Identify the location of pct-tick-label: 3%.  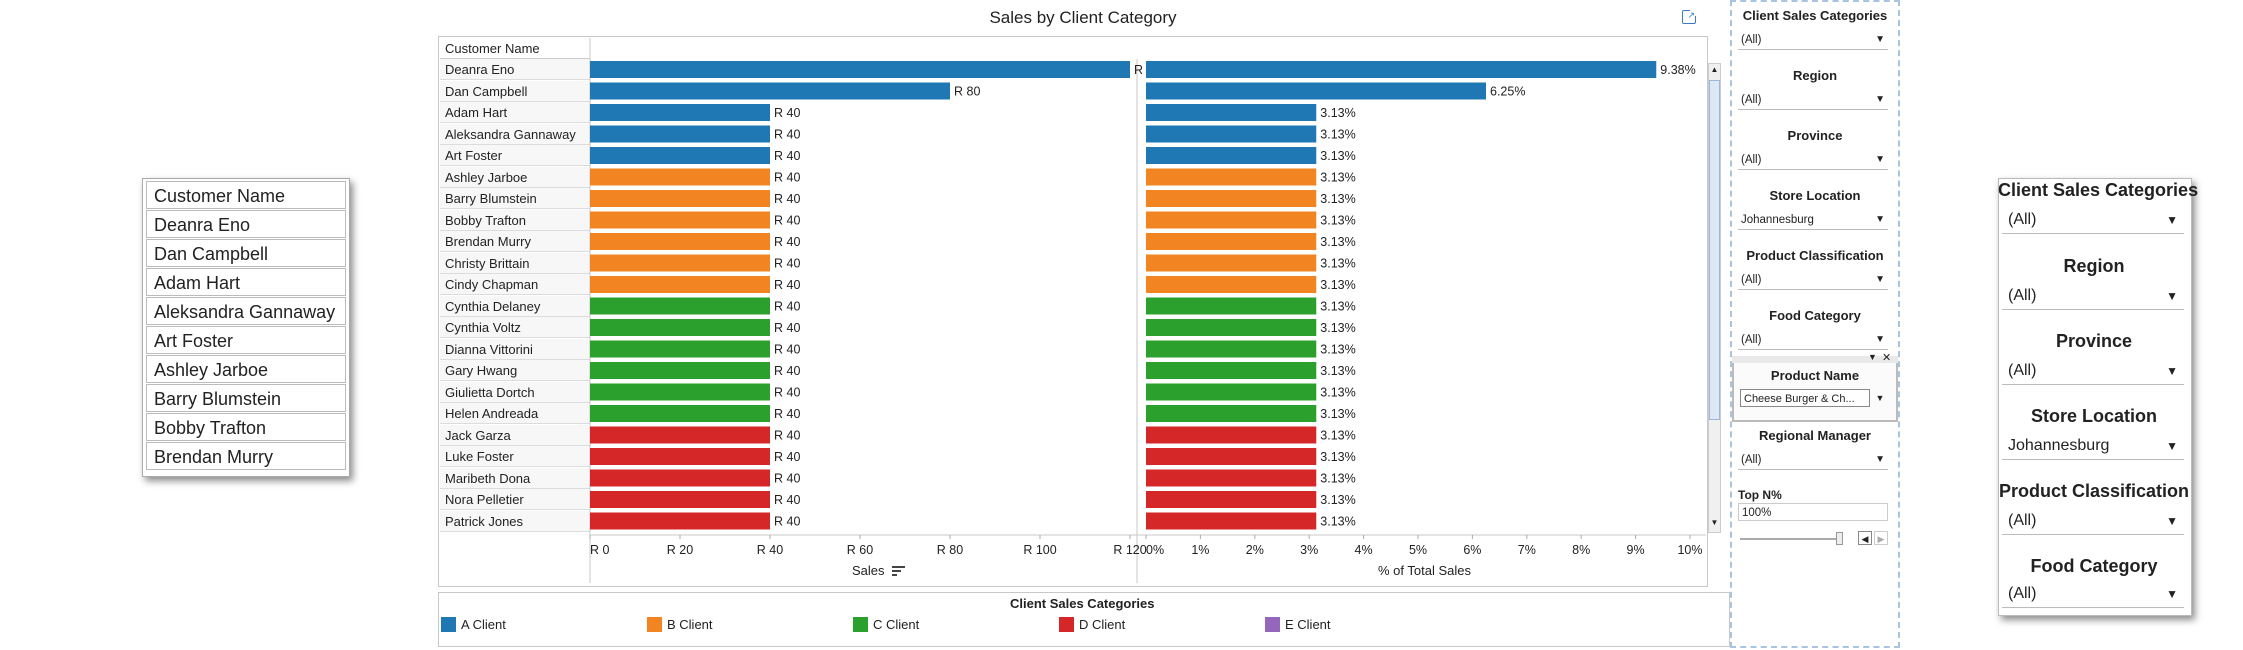
(1309, 550).